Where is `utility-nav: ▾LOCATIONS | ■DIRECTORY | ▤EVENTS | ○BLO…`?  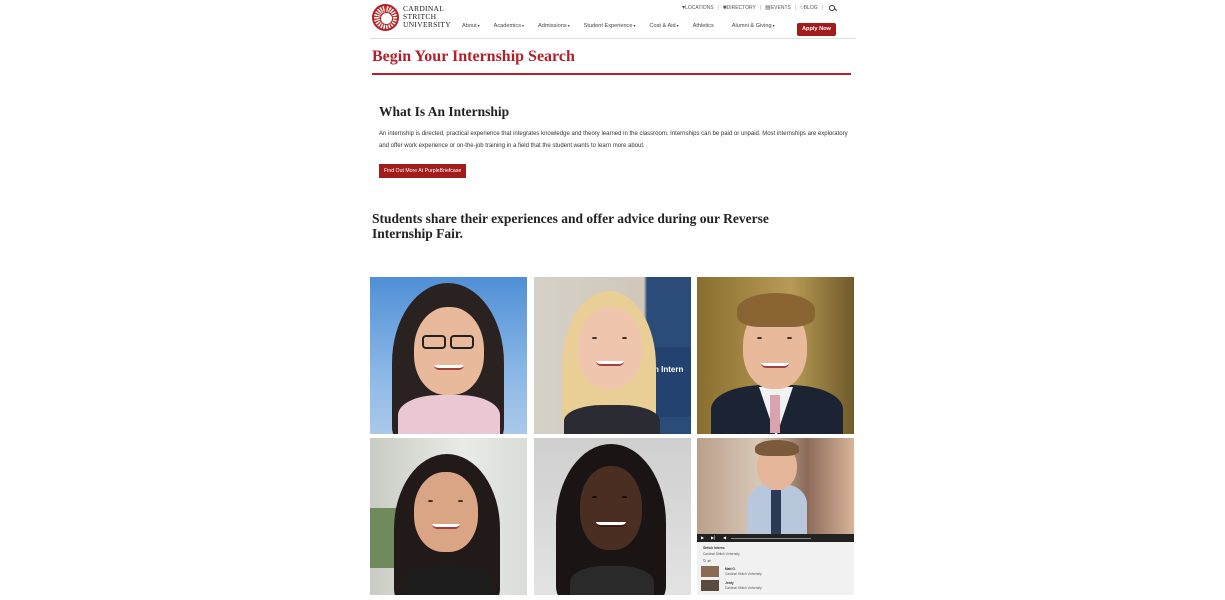
utility-nav: ▾LOCATIONS | ■DIRECTORY | ▤EVENTS | ○BLO… is located at coordinates (758, 7).